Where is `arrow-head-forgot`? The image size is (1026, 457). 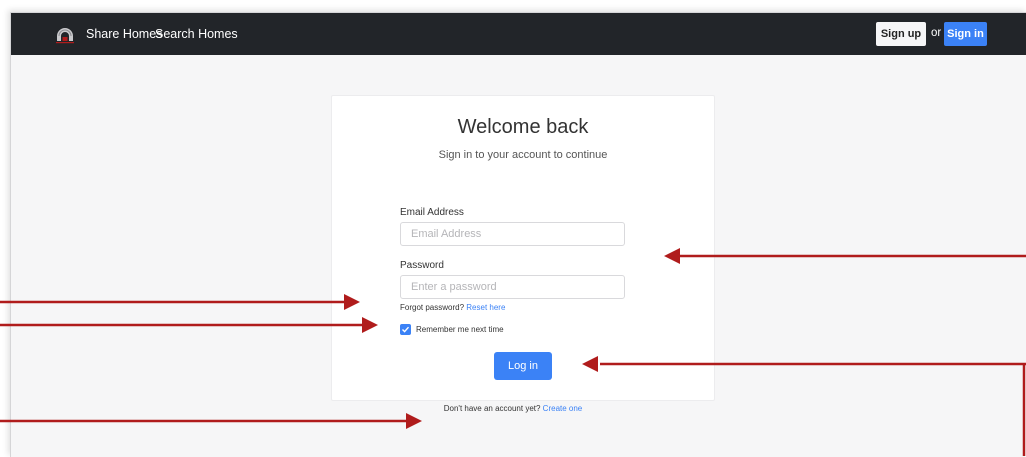 arrow-head-forgot is located at coordinates (352, 302).